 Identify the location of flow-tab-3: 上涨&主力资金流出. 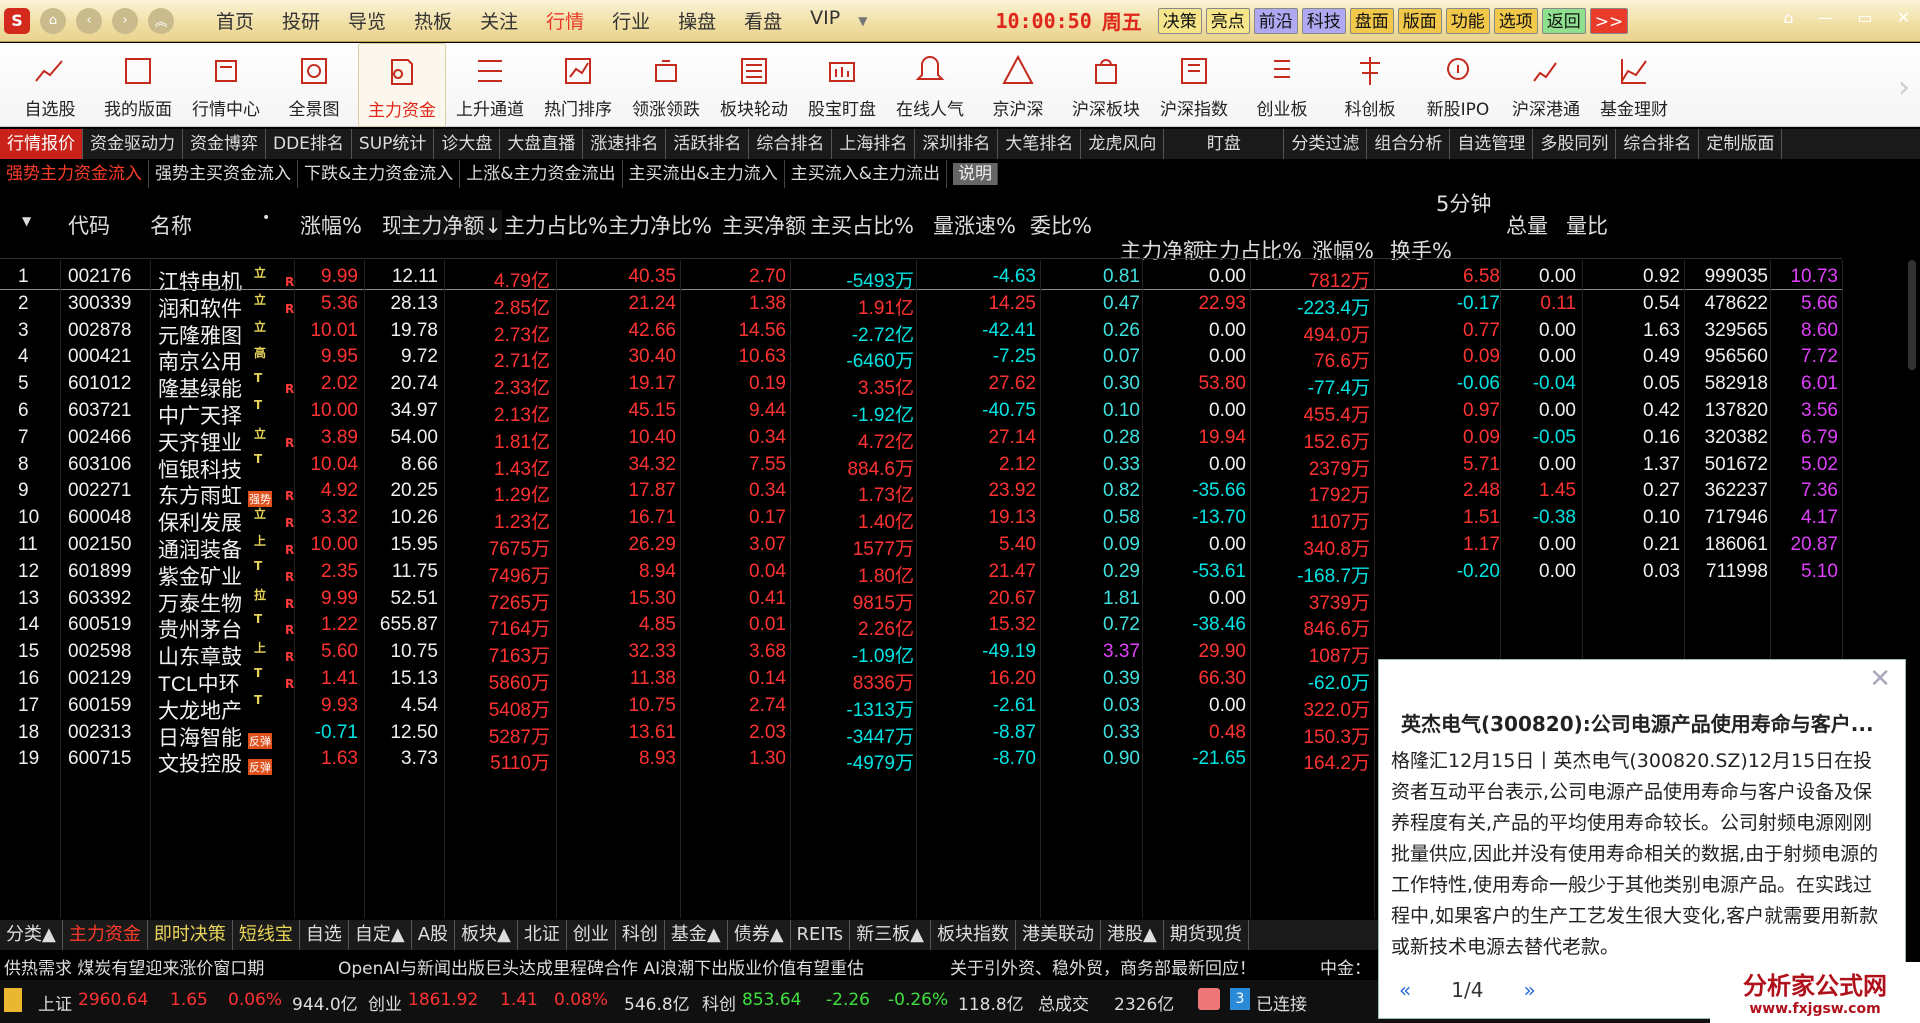
(541, 174).